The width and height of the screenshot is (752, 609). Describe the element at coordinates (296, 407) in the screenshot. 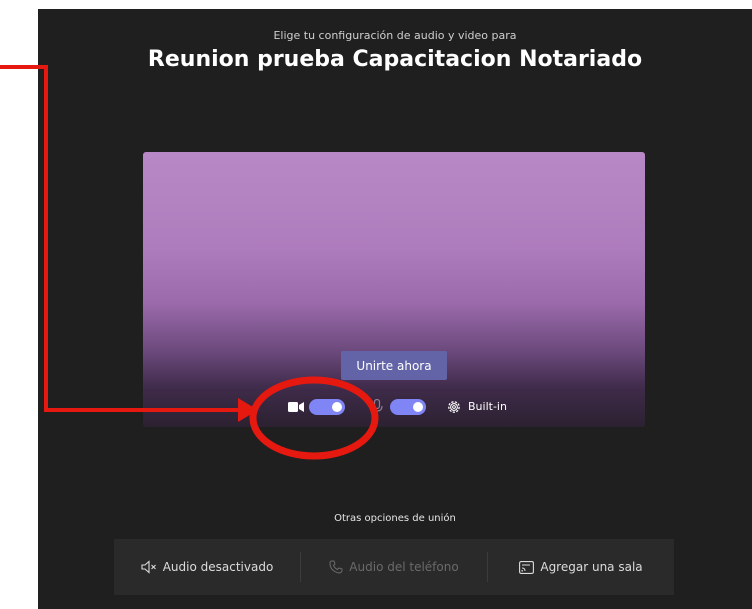

I see `camera-icon` at that location.